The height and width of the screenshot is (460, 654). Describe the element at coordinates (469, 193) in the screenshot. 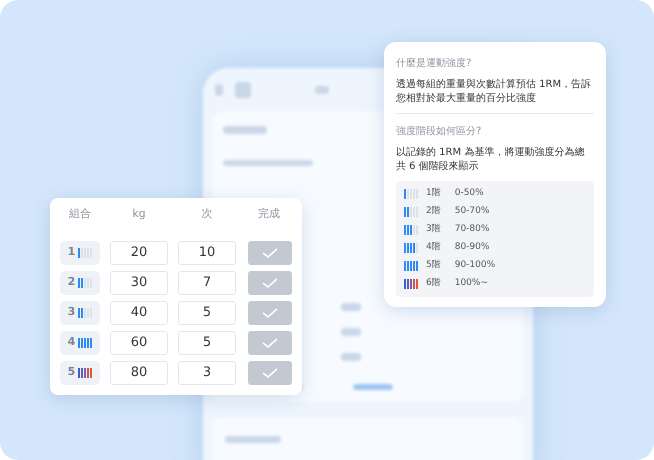

I see `stage-range: 0-50%` at that location.